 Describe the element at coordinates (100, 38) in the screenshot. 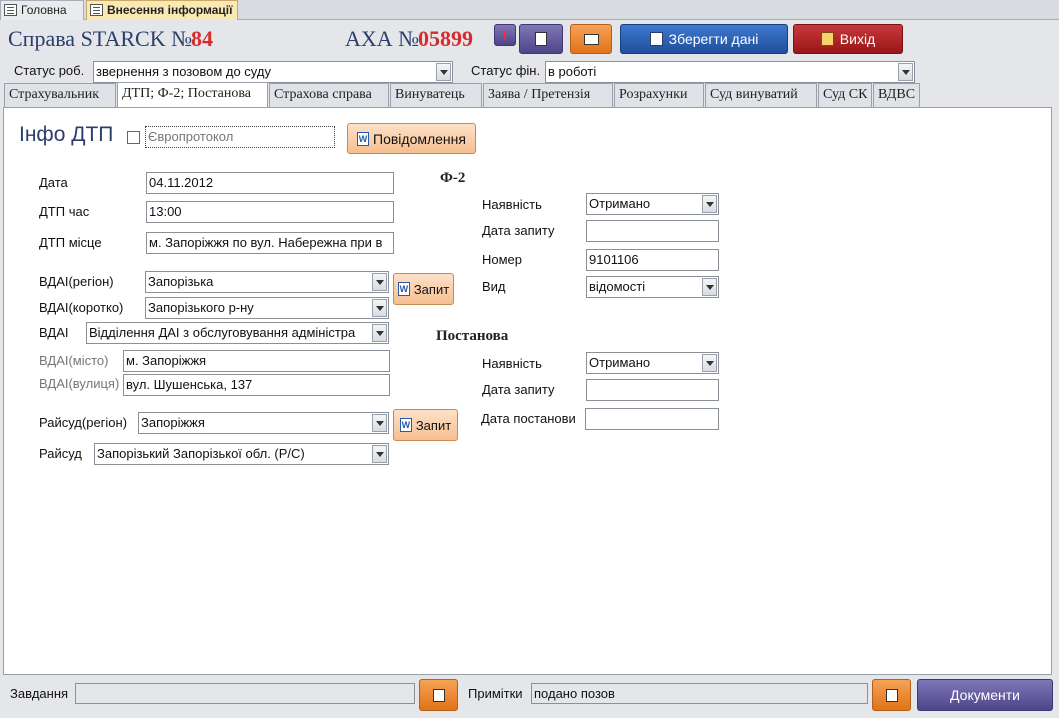

I see `case-title: Справа STARCK №` at that location.